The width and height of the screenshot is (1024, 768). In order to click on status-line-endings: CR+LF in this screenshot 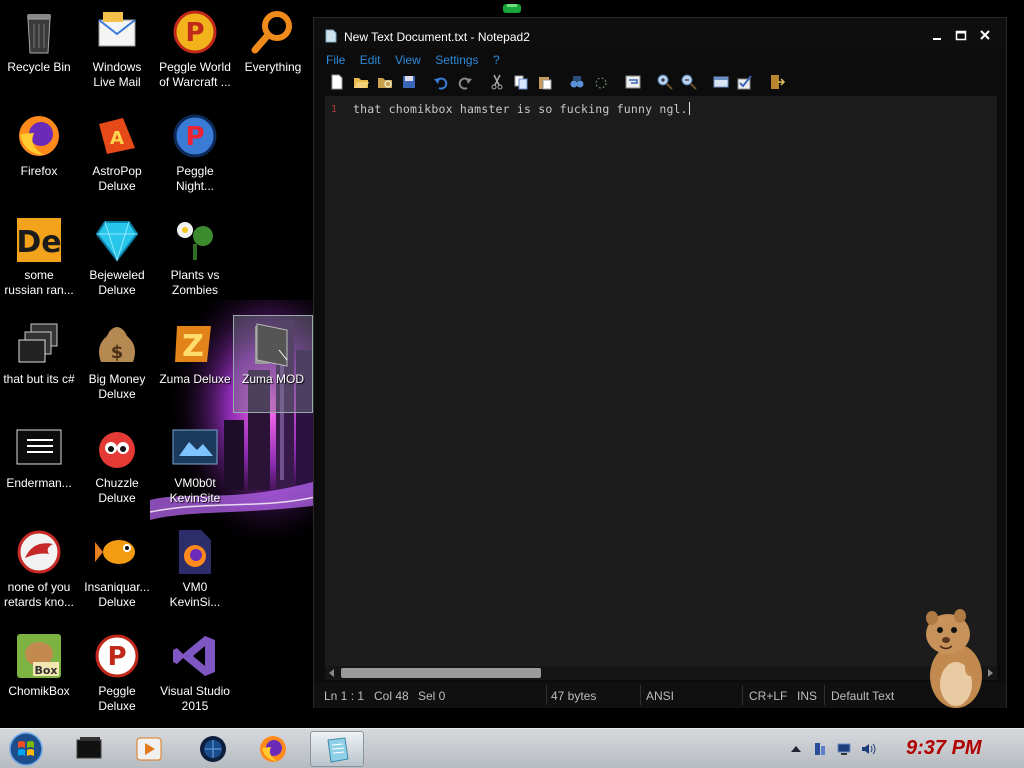, I will do `click(768, 696)`.